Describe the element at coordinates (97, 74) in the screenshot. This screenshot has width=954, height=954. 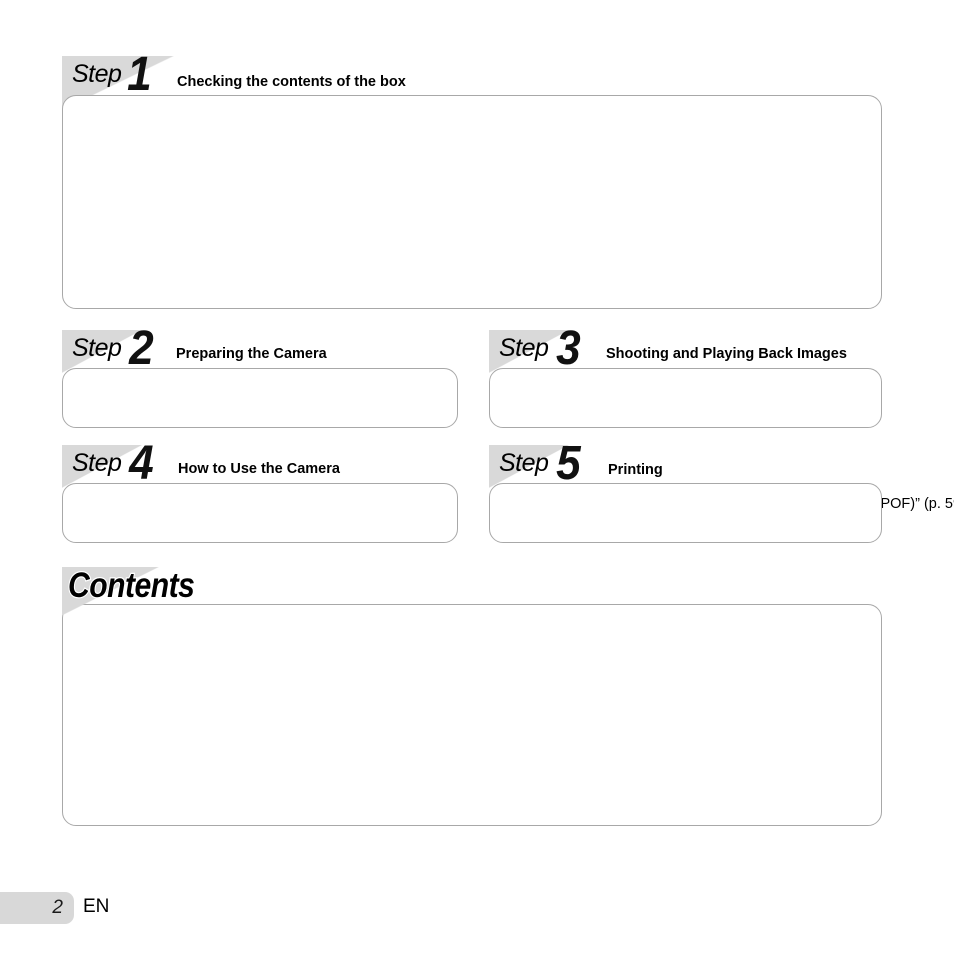
I see `step-1-word: Step` at that location.